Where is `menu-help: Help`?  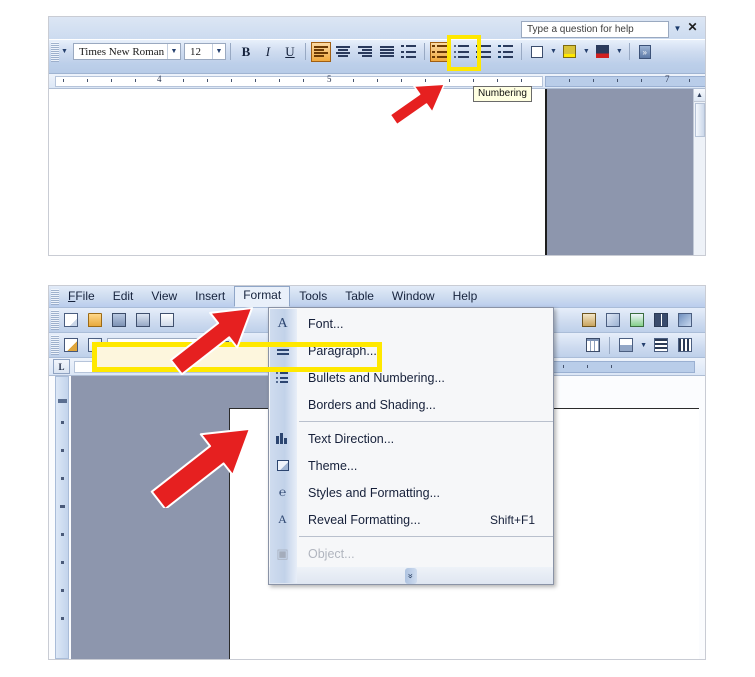
menu-help: Help is located at coordinates (465, 297).